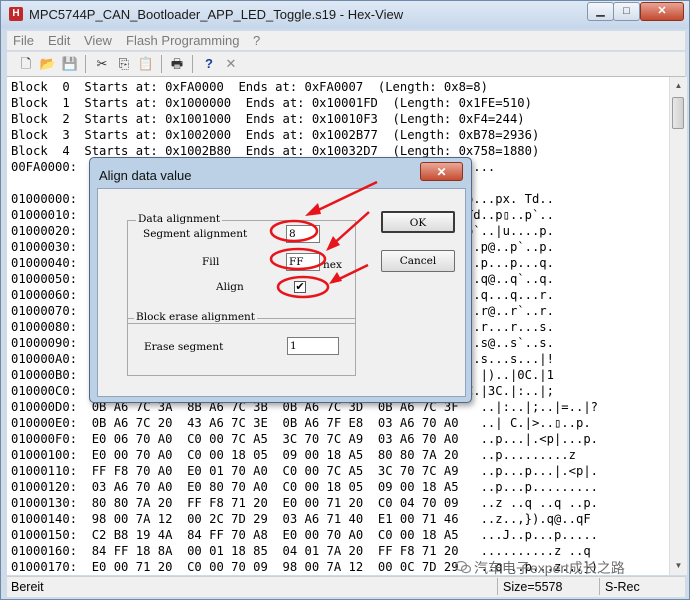 The height and width of the screenshot is (600, 690). I want to click on cancel-button: Cancel, so click(418, 261).